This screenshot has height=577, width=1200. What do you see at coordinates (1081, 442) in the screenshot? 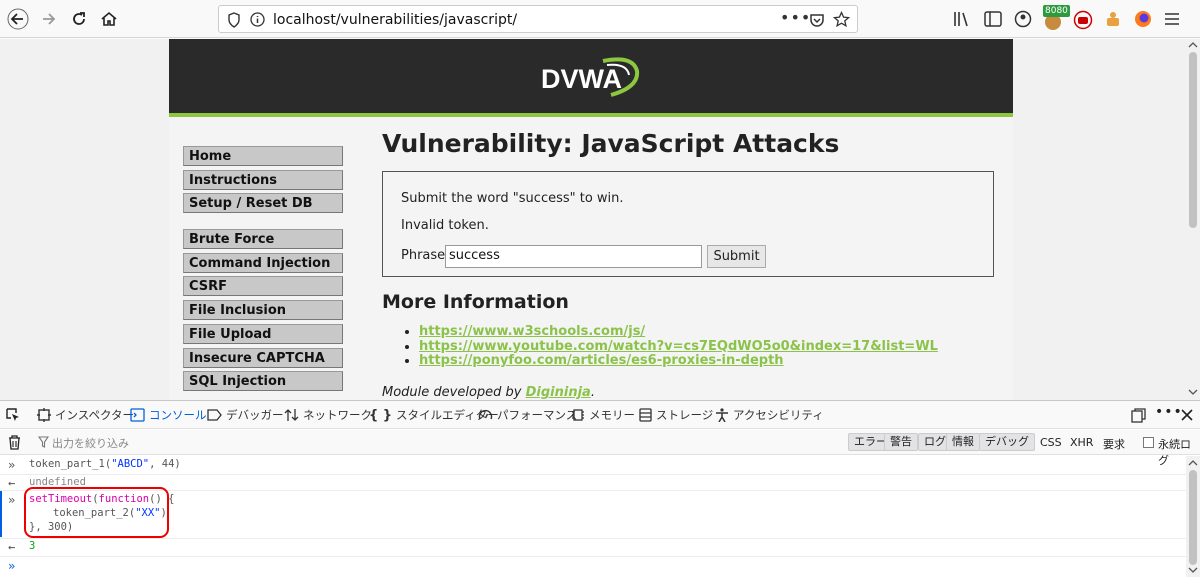
I see `filter-xhr-button: XHR` at bounding box center [1081, 442].